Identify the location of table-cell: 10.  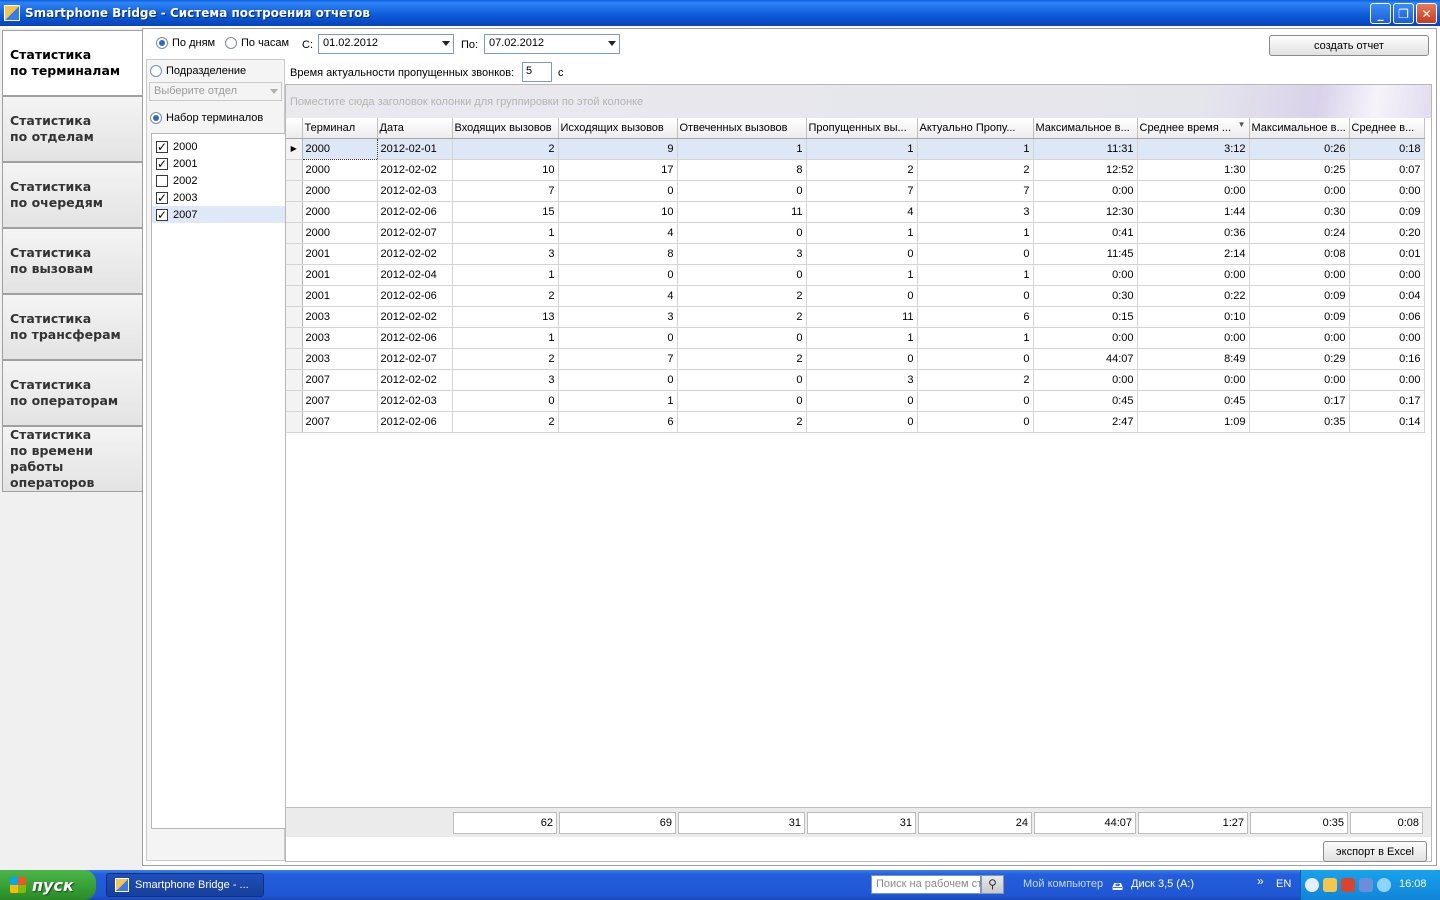
(505, 170).